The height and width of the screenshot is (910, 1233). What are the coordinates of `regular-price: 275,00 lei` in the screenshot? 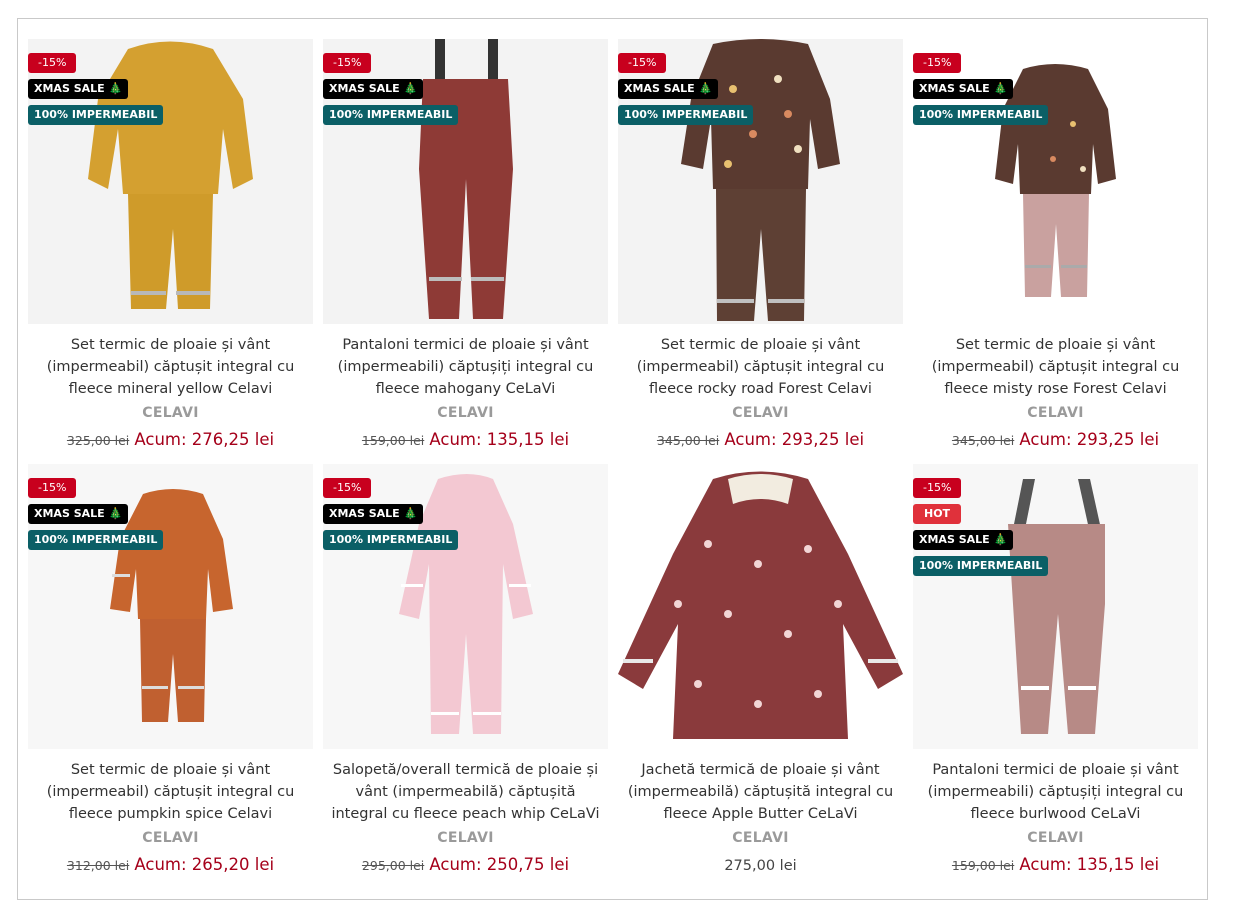 It's located at (760, 866).